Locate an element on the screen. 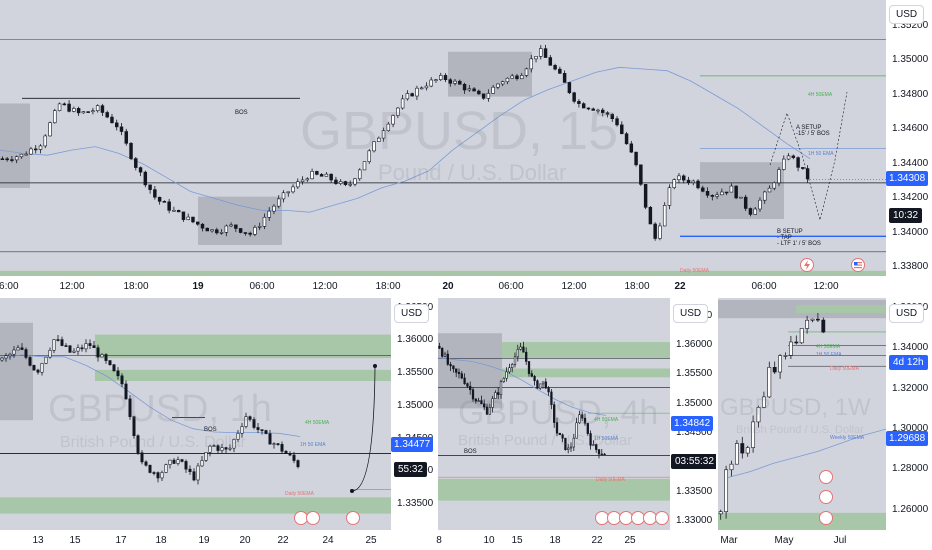  currency-button-15m: USD is located at coordinates (907, 14).